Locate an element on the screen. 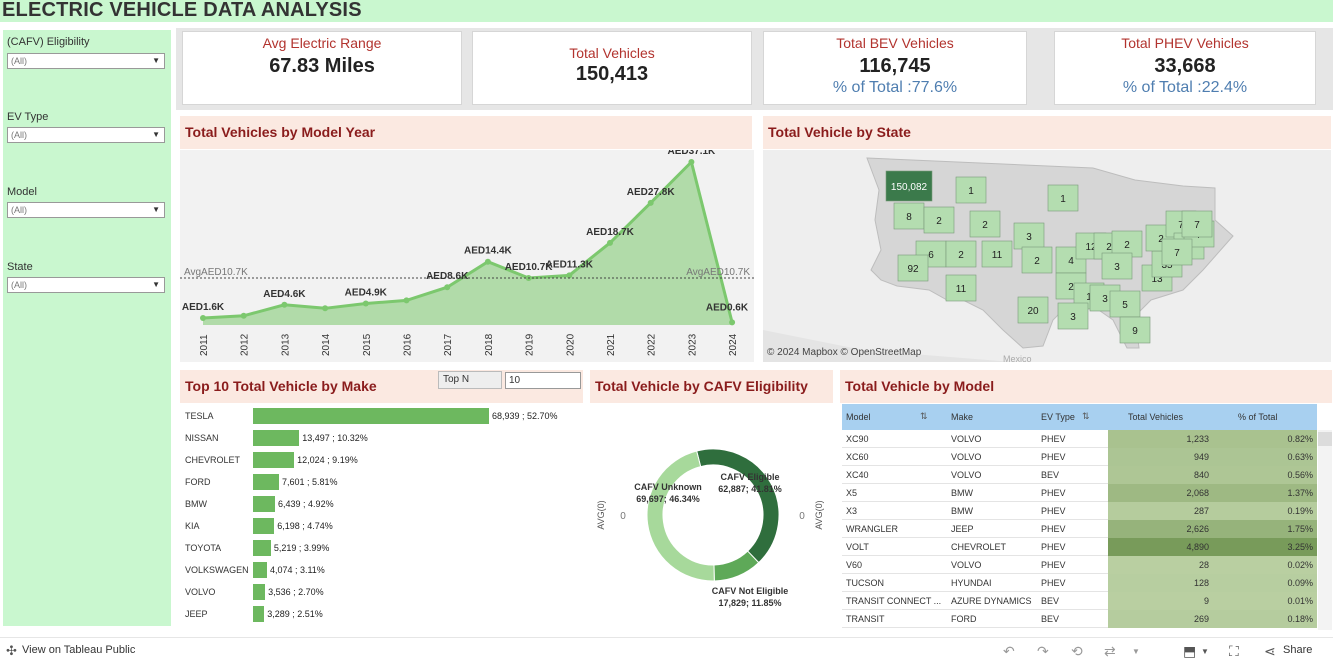  table-row: X3 BMW PHEV 287 0.19% is located at coordinates (1079, 511).